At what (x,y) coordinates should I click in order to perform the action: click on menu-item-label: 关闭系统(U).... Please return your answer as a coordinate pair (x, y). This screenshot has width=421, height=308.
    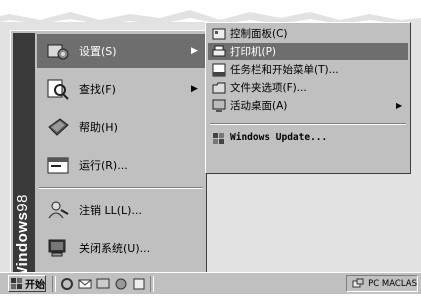
    Looking at the image, I should click on (115, 248).